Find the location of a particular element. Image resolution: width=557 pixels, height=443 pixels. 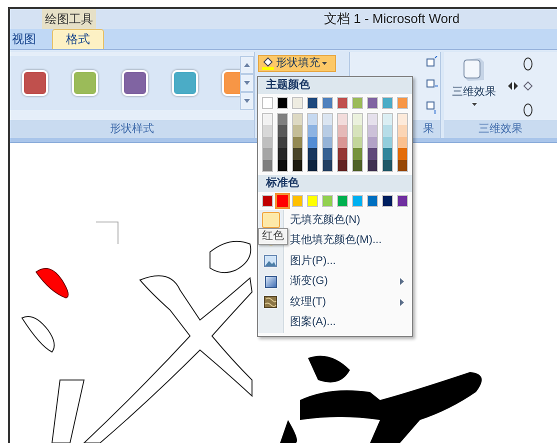

scroll-down-button is located at coordinates (247, 83).